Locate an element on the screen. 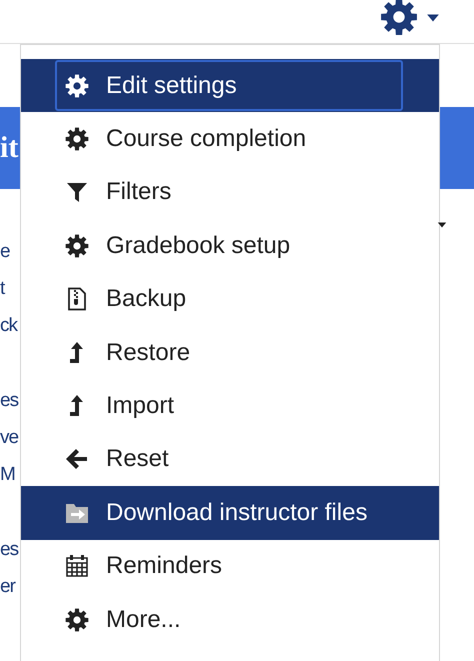 The width and height of the screenshot is (474, 661). menu-item: Import is located at coordinates (230, 406).